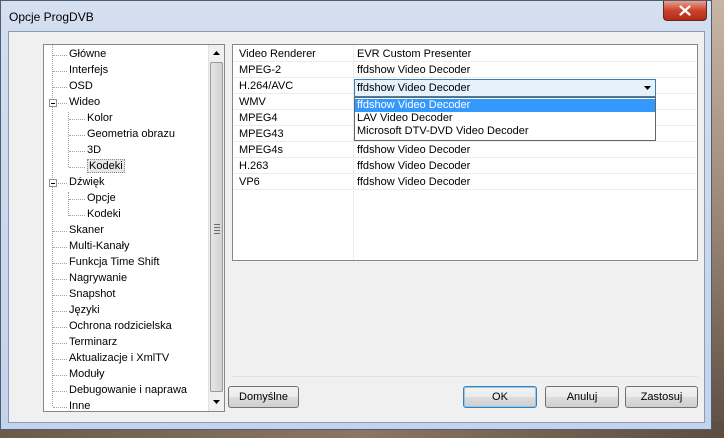  Describe the element at coordinates (414, 88) in the screenshot. I see `combo-value: ffdshow Video Decoder` at that location.